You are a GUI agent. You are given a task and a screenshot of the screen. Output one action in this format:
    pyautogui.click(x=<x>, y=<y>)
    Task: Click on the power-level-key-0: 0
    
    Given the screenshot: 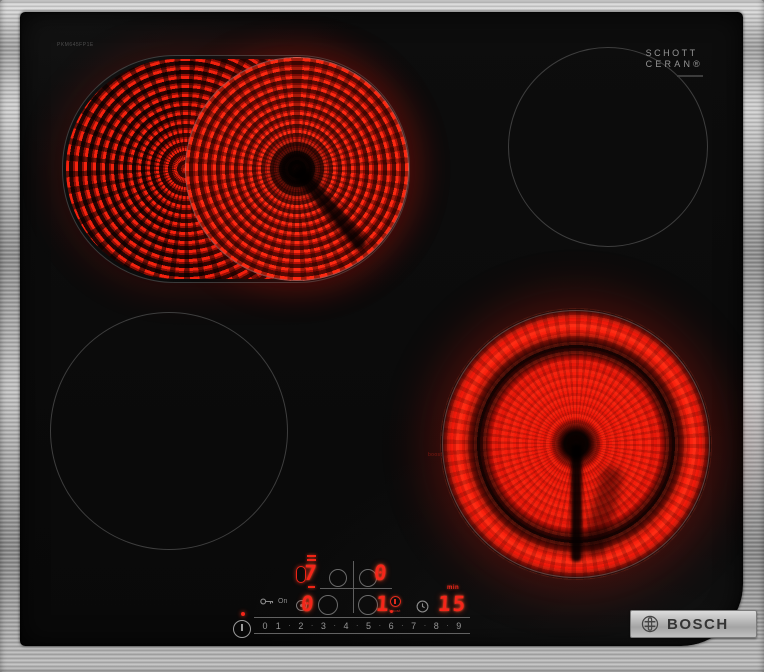 What is the action you would take?
    pyautogui.click(x=265, y=626)
    